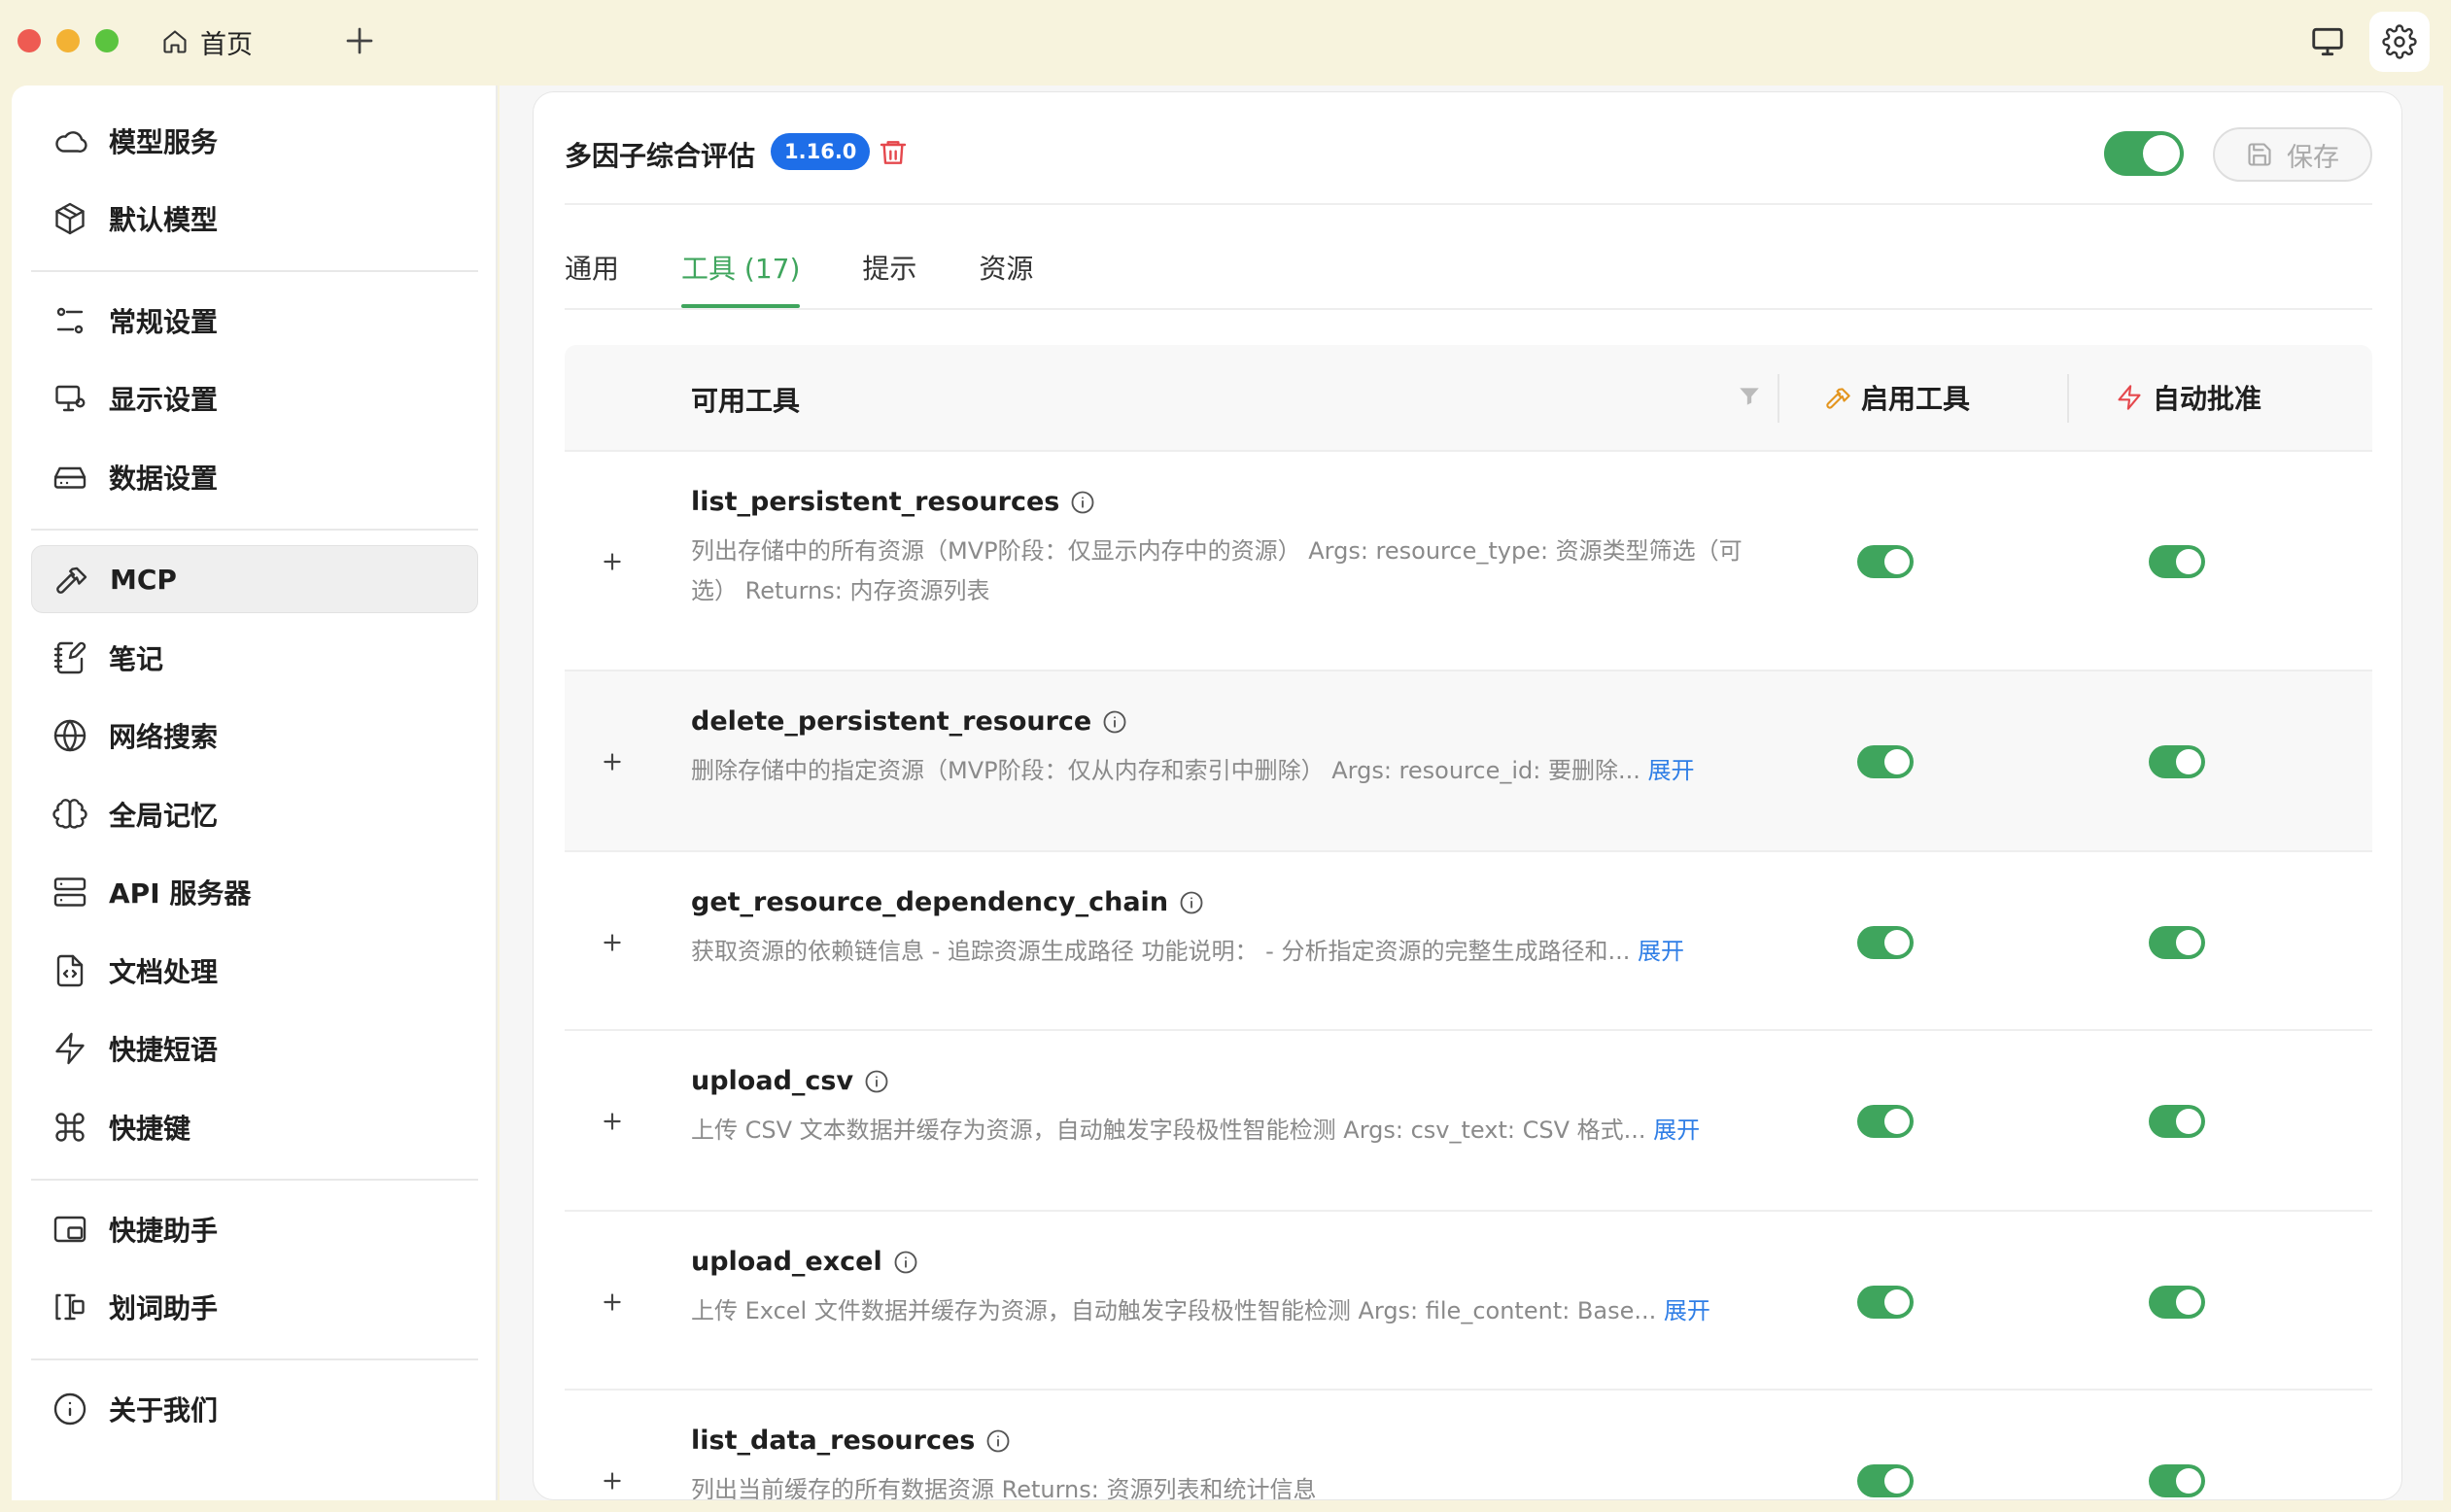 The image size is (2451, 1512). Describe the element at coordinates (164, 972) in the screenshot. I see `sidebar-item-label: 文档处理` at that location.